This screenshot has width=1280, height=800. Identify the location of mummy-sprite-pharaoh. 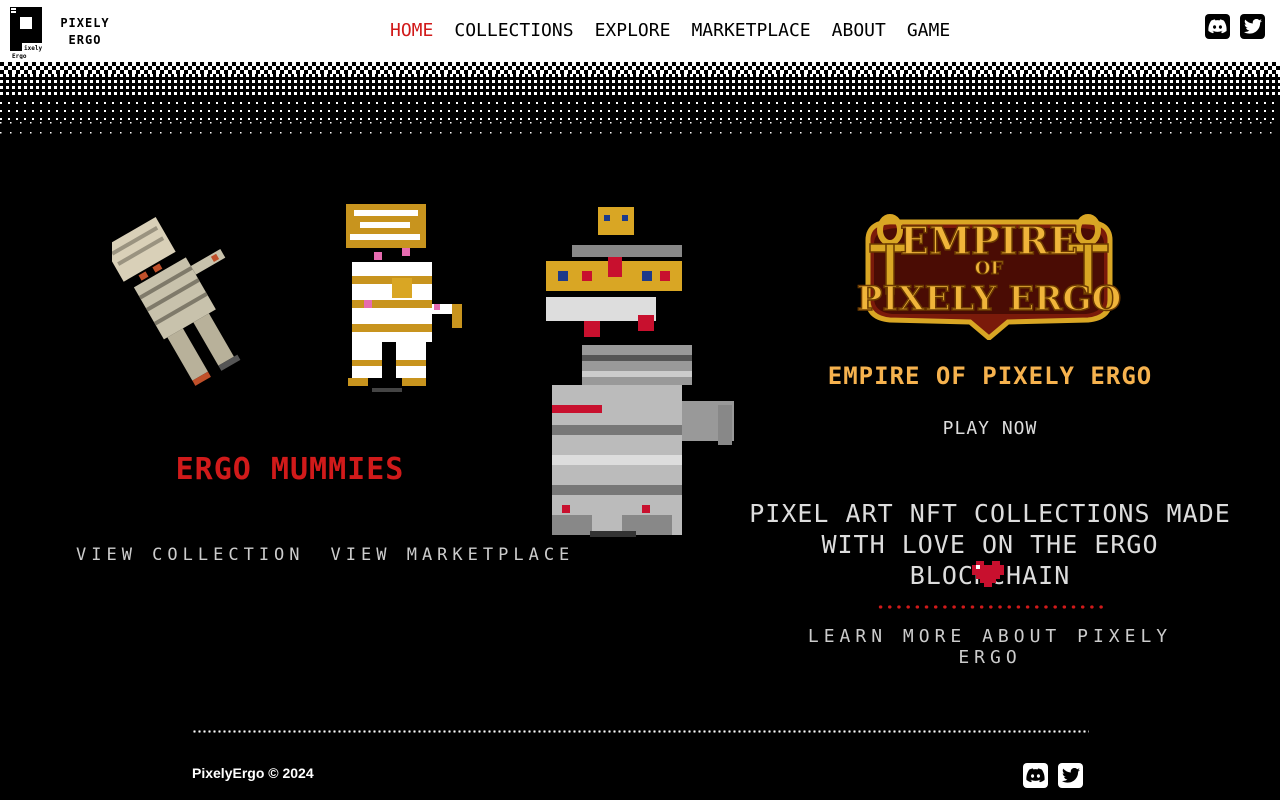
(640, 372).